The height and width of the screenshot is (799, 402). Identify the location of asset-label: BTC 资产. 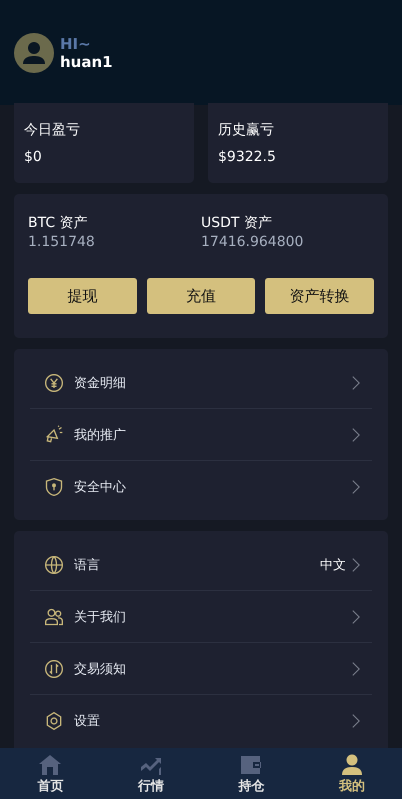
(58, 223).